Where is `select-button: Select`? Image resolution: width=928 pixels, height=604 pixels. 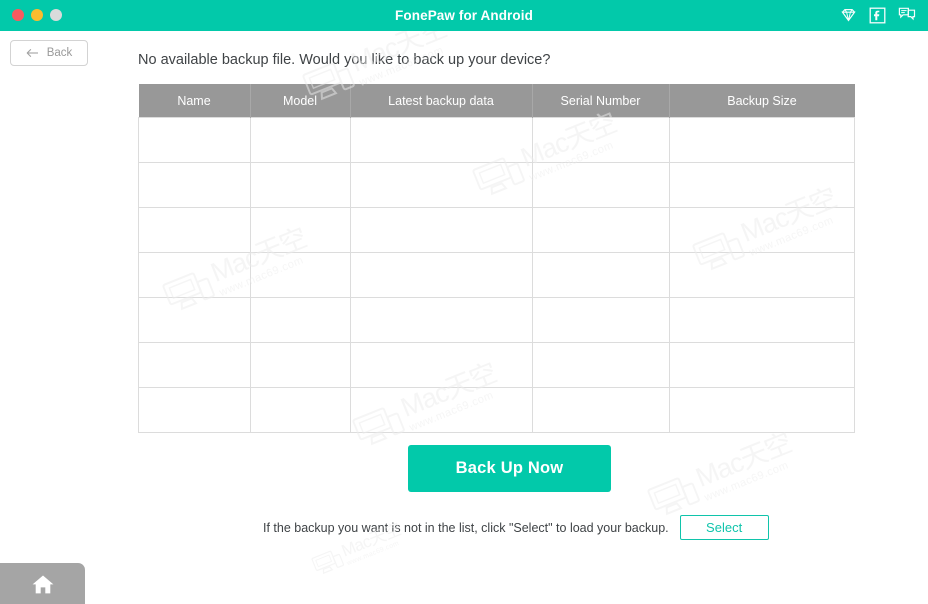 select-button: Select is located at coordinates (724, 527).